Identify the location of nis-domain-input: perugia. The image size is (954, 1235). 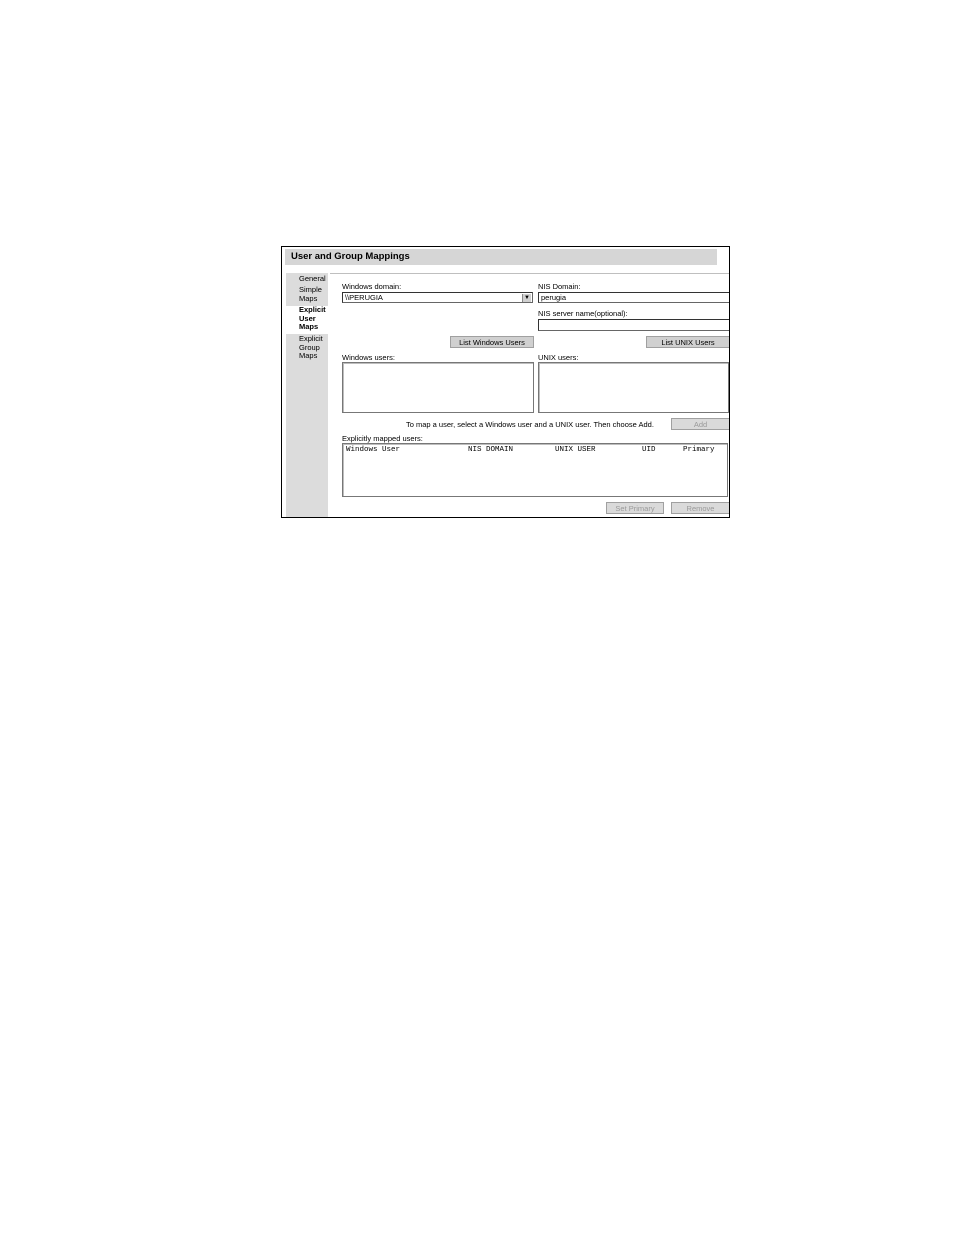
(633, 297).